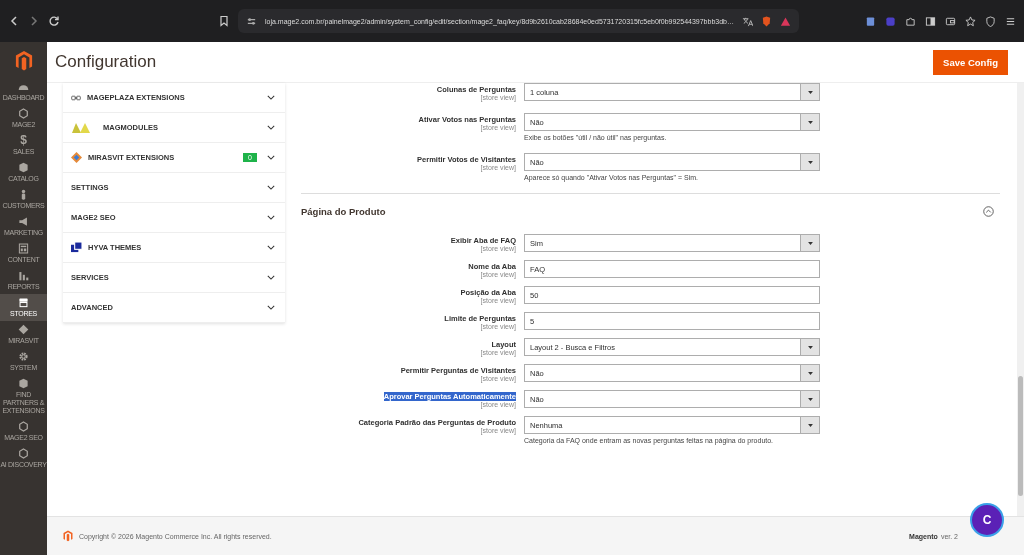 Image resolution: width=1024 pixels, height=555 pixels. Describe the element at coordinates (1020, 299) in the screenshot. I see `scrollbar` at that location.